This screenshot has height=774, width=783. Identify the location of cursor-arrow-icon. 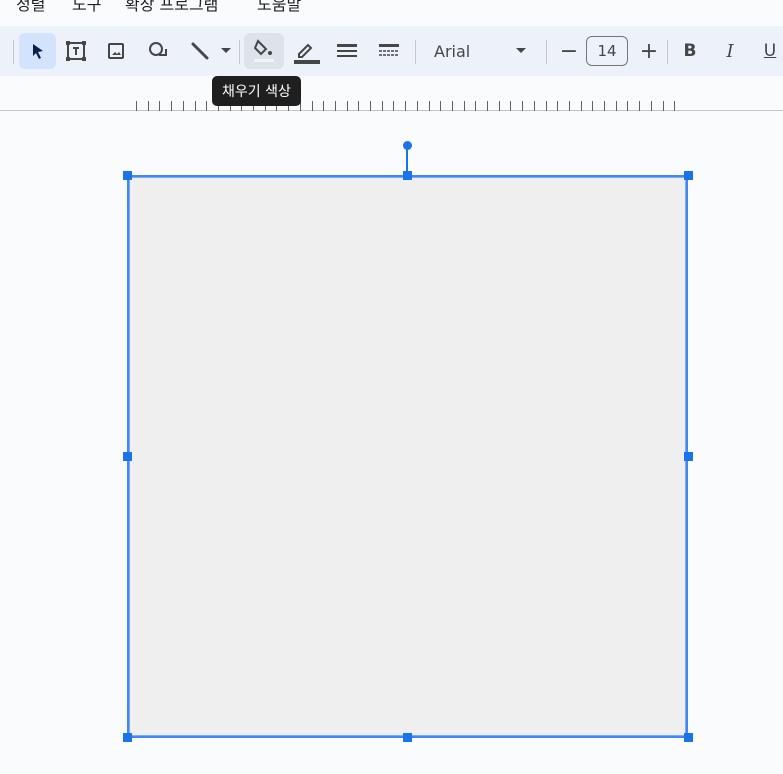
(37, 51).